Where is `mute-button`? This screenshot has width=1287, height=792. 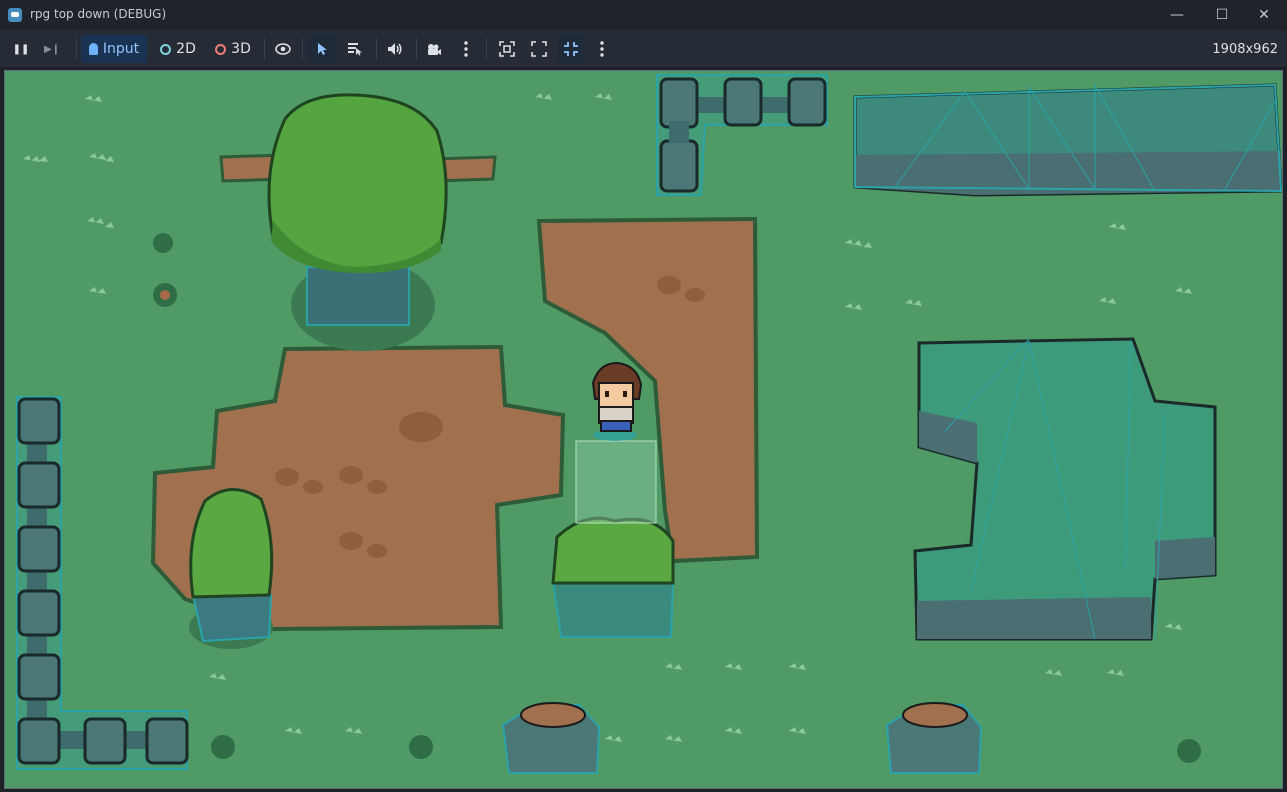
mute-button is located at coordinates (395, 49).